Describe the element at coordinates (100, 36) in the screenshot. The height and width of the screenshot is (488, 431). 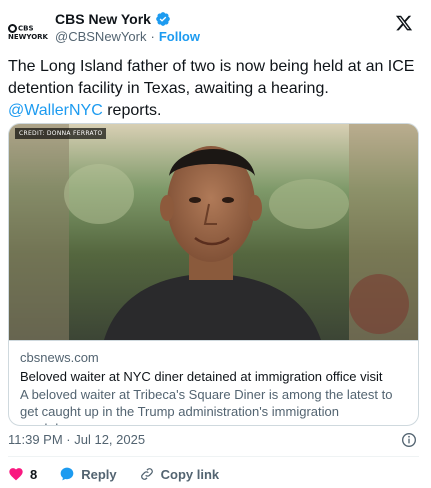
I see `handle: @CBSNewYork` at that location.